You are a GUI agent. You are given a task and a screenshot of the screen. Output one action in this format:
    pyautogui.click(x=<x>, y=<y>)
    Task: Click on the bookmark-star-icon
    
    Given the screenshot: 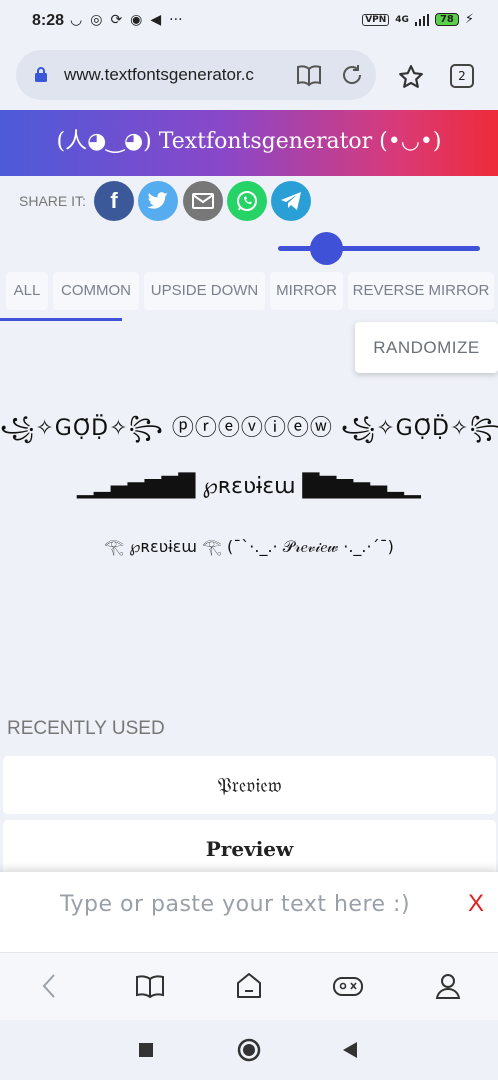 What is the action you would take?
    pyautogui.click(x=411, y=77)
    